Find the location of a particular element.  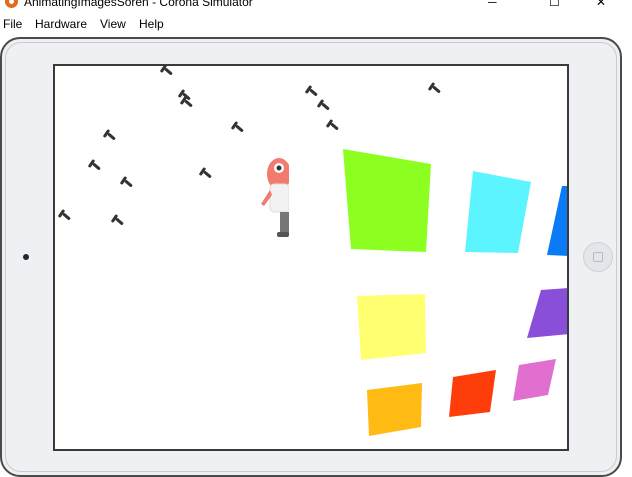

maximize-button: ☐ is located at coordinates (554, 5).